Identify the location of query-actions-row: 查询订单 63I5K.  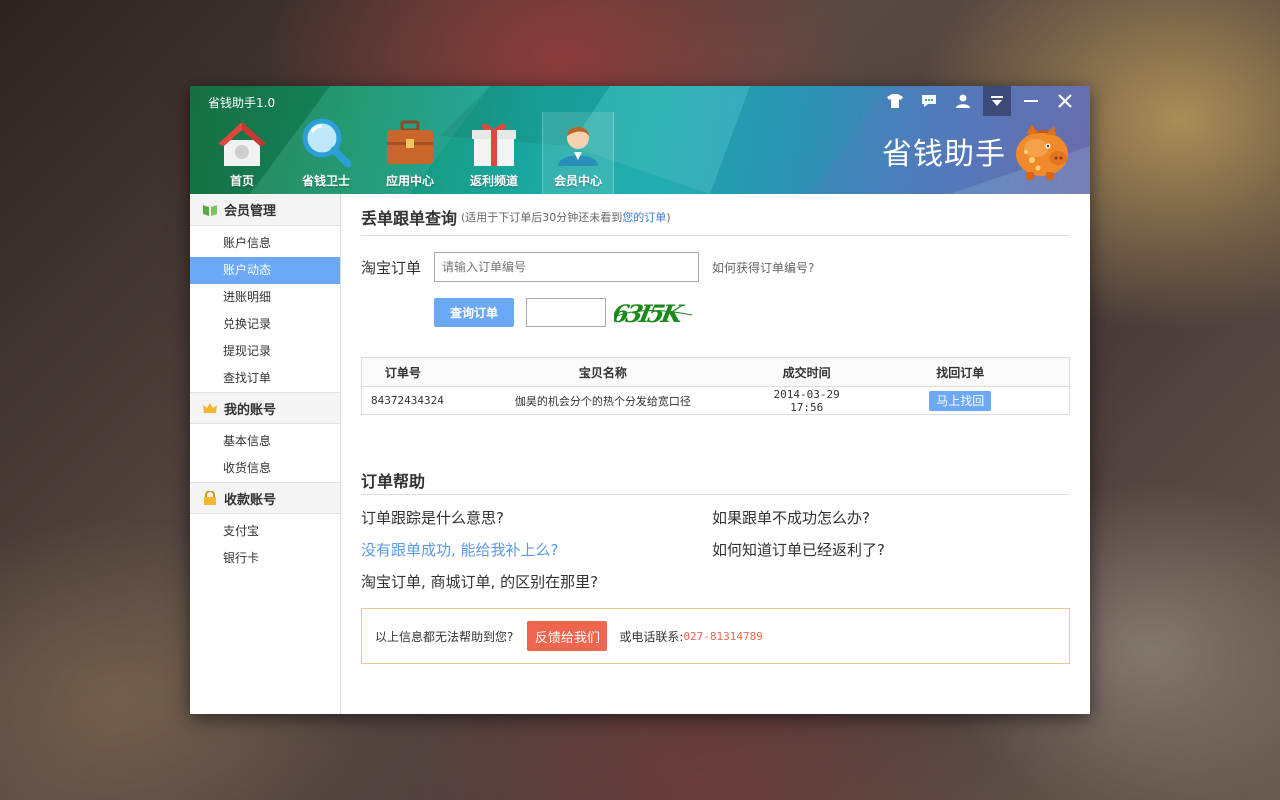
(752, 312).